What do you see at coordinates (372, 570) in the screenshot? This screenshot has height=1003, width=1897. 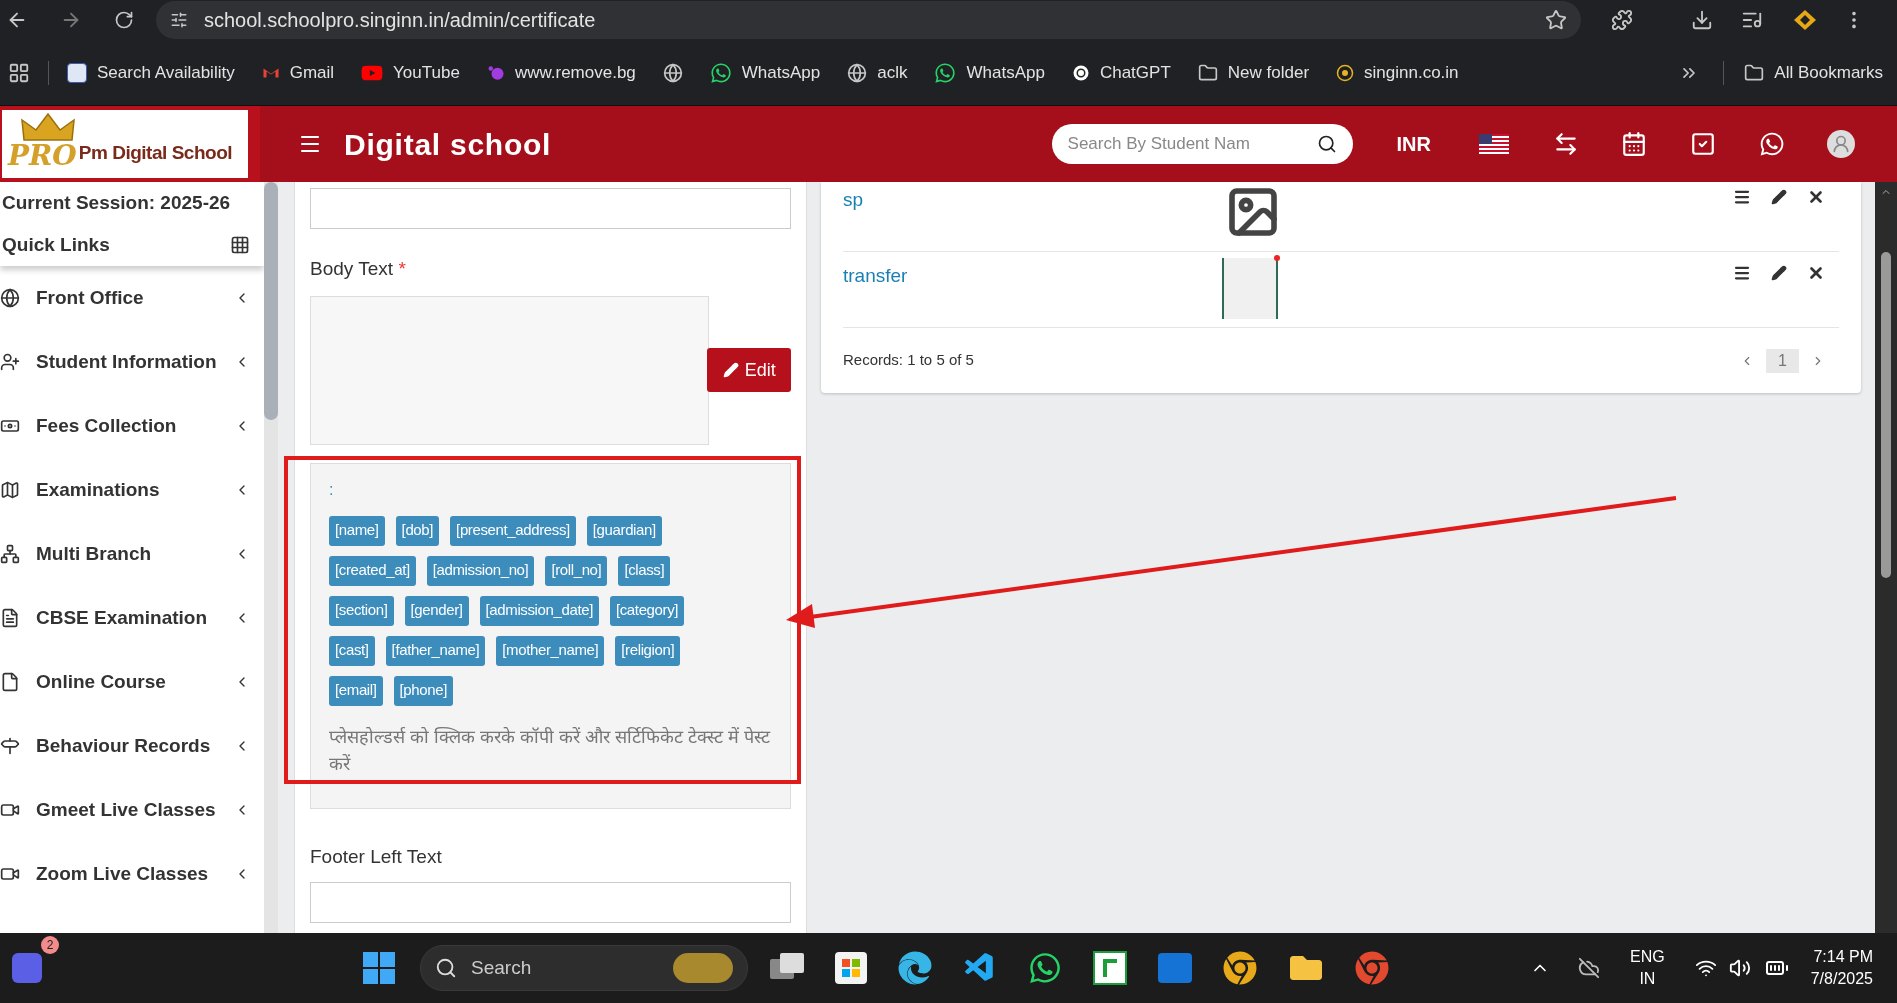 I see `placeholder-tag: [created_at]` at bounding box center [372, 570].